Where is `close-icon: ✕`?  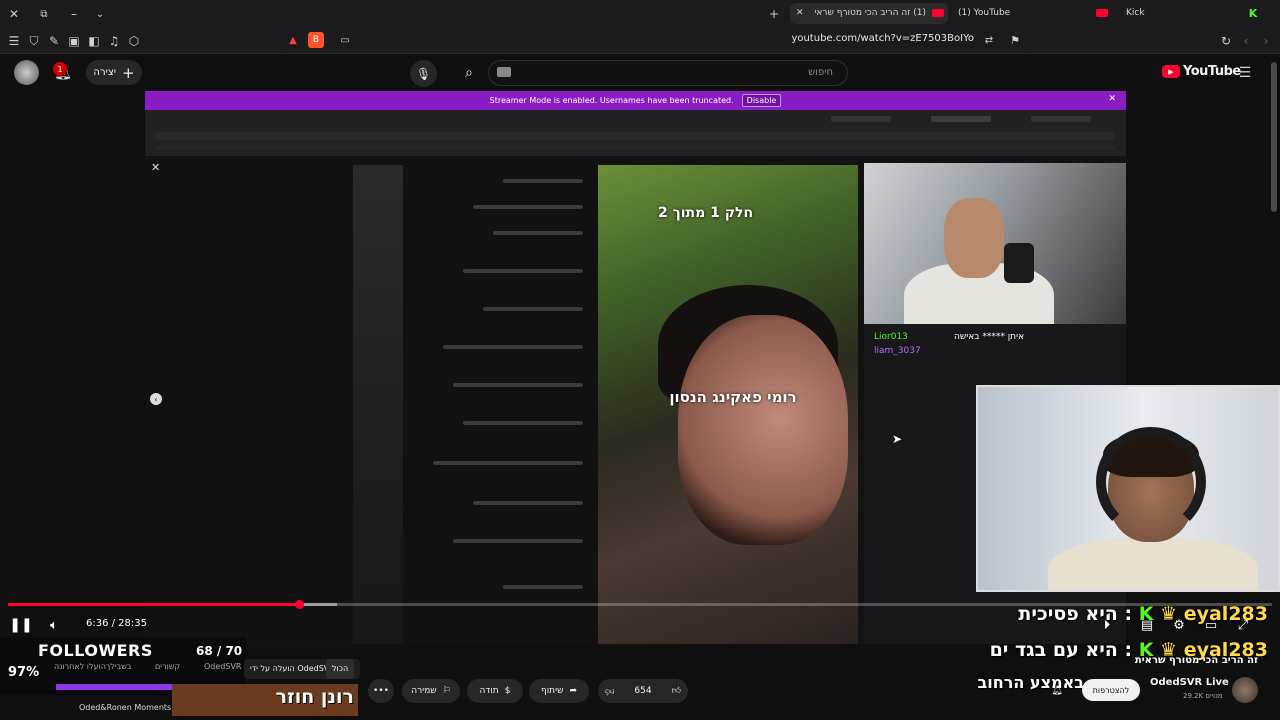 close-icon: ✕ is located at coordinates (155, 167).